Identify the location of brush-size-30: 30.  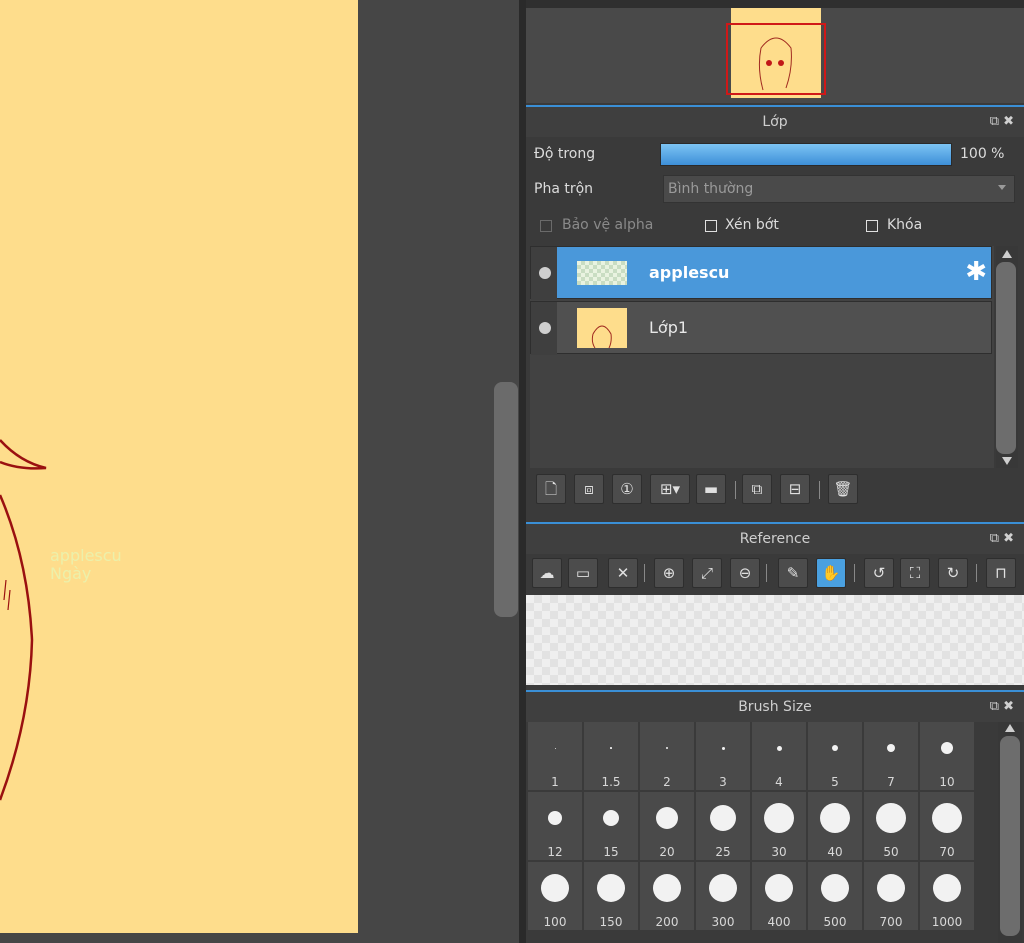
(779, 826).